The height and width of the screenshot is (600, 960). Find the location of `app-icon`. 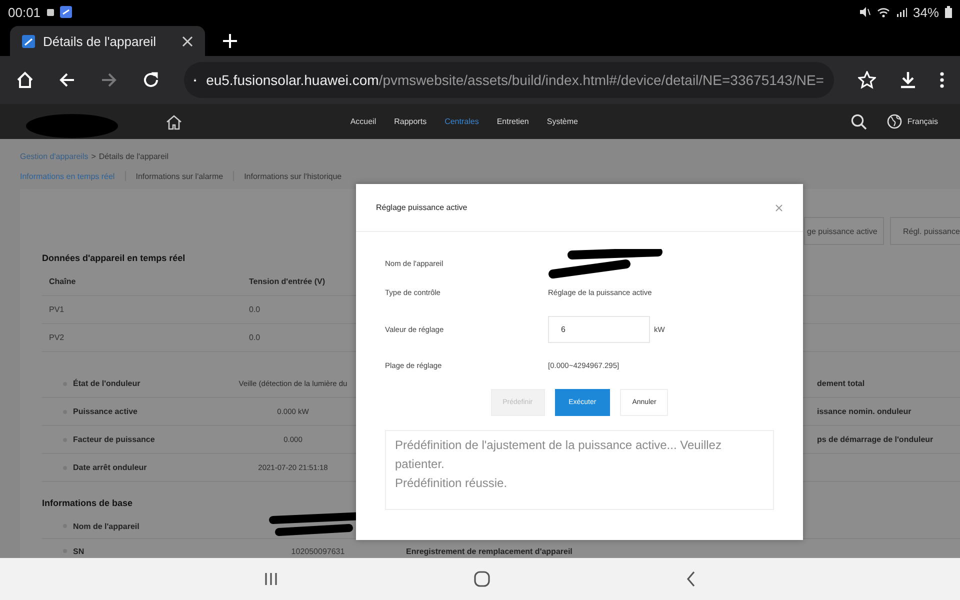

app-icon is located at coordinates (66, 12).